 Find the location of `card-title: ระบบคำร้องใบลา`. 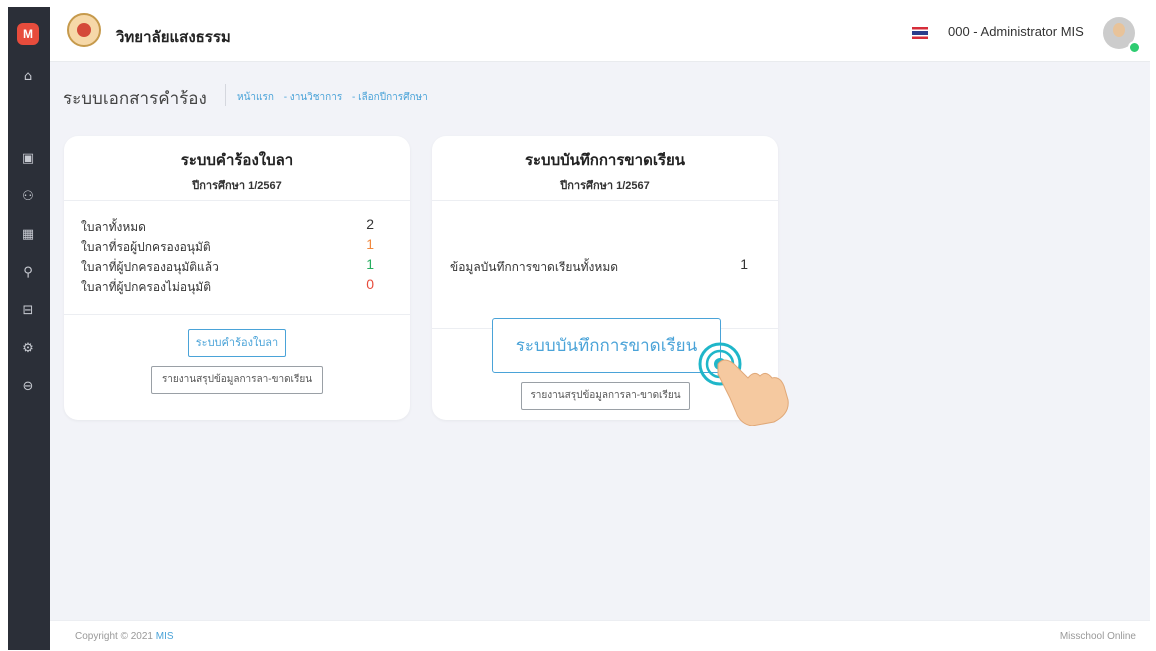

card-title: ระบบคำร้องใบลา is located at coordinates (237, 160).